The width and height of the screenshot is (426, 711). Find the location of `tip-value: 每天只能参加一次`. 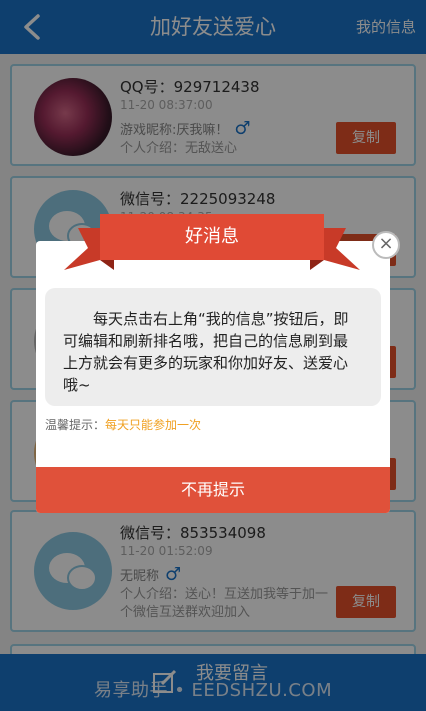

tip-value: 每天只能参加一次 is located at coordinates (153, 425).